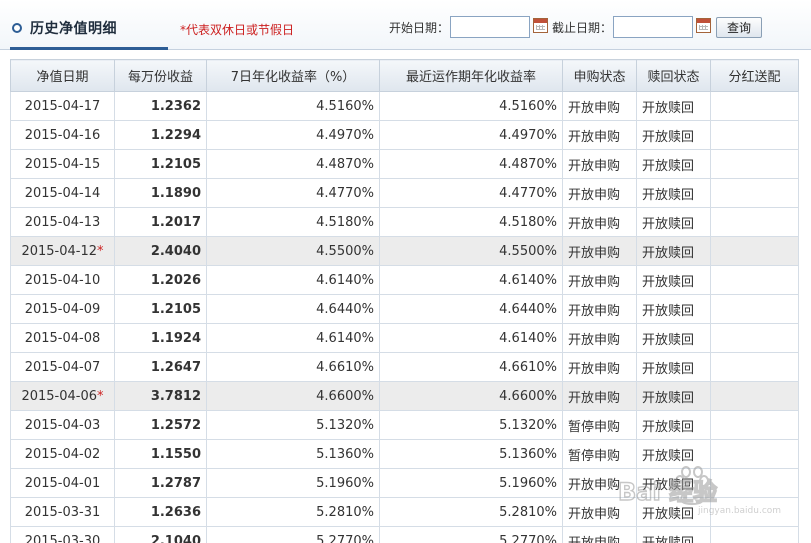 The height and width of the screenshot is (543, 811). Describe the element at coordinates (62, 425) in the screenshot. I see `cell-date: 2015-04-03` at that location.